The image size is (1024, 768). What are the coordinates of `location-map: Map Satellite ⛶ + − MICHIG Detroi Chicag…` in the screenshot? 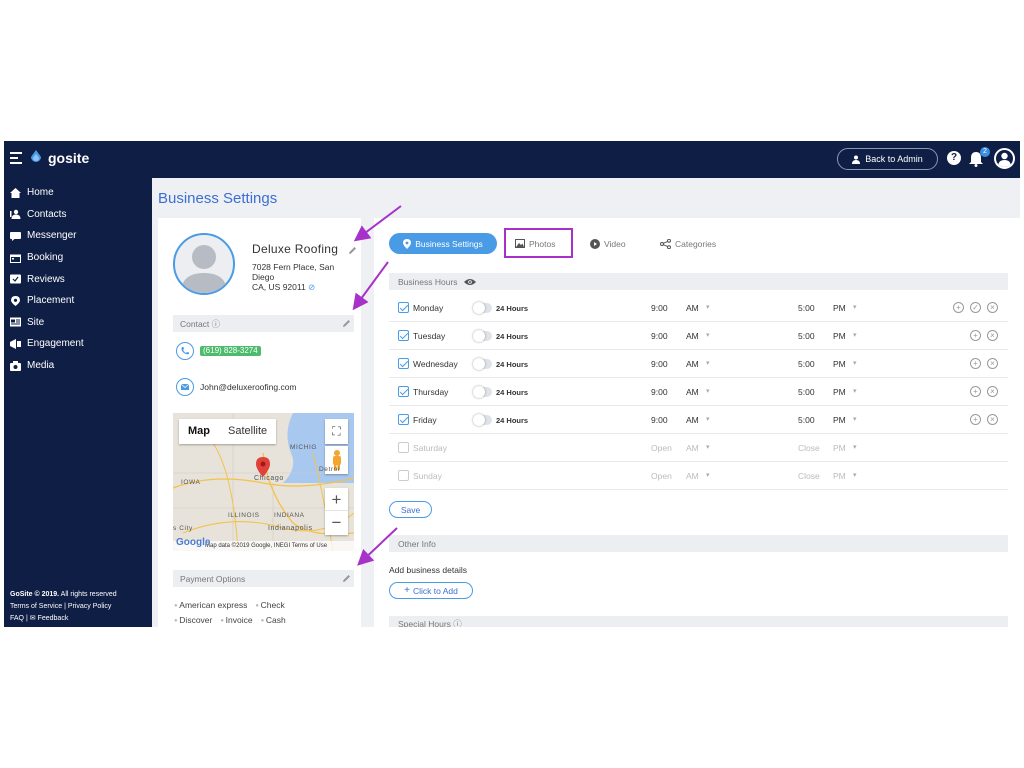 It's located at (263, 482).